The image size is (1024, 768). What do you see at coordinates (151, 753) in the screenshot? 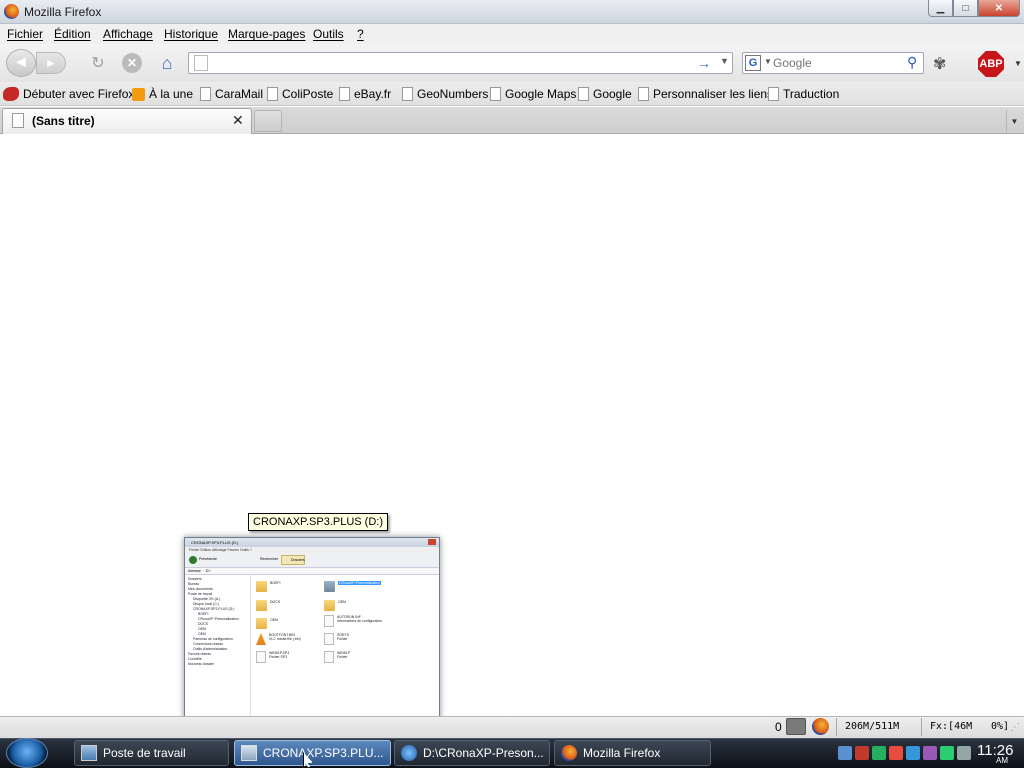
I see `taskbar-item-poste-de-travail: Poste de travail` at bounding box center [151, 753].